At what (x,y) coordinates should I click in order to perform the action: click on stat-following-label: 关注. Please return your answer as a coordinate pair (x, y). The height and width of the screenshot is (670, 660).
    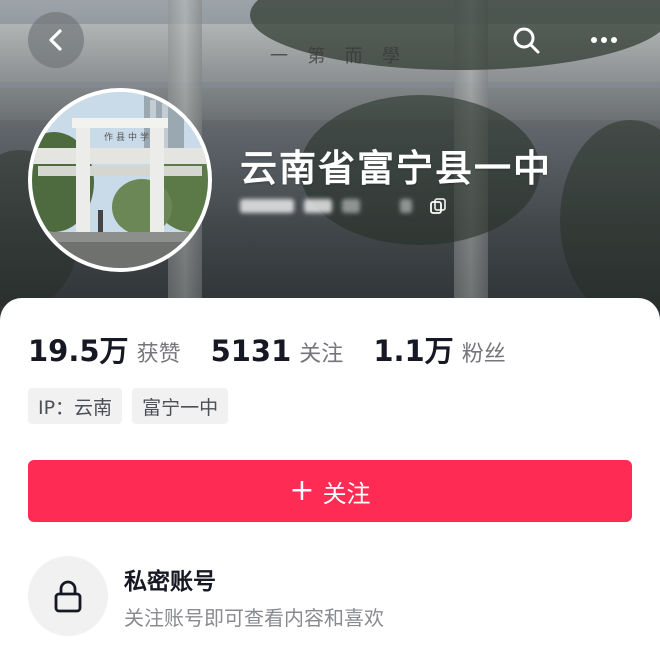
    Looking at the image, I should click on (321, 354).